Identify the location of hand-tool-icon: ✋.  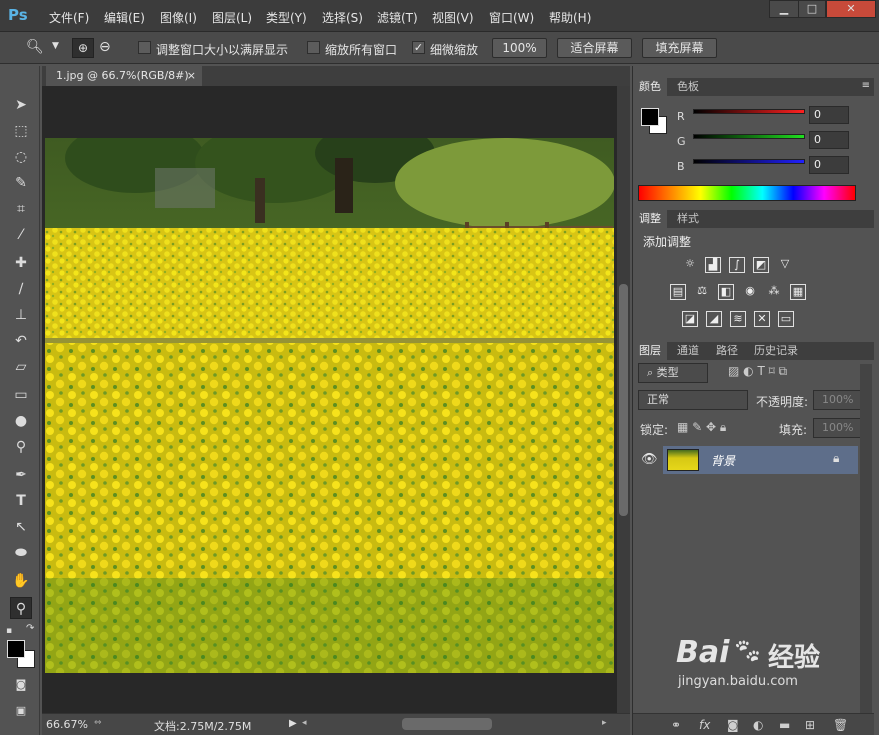
(21, 581).